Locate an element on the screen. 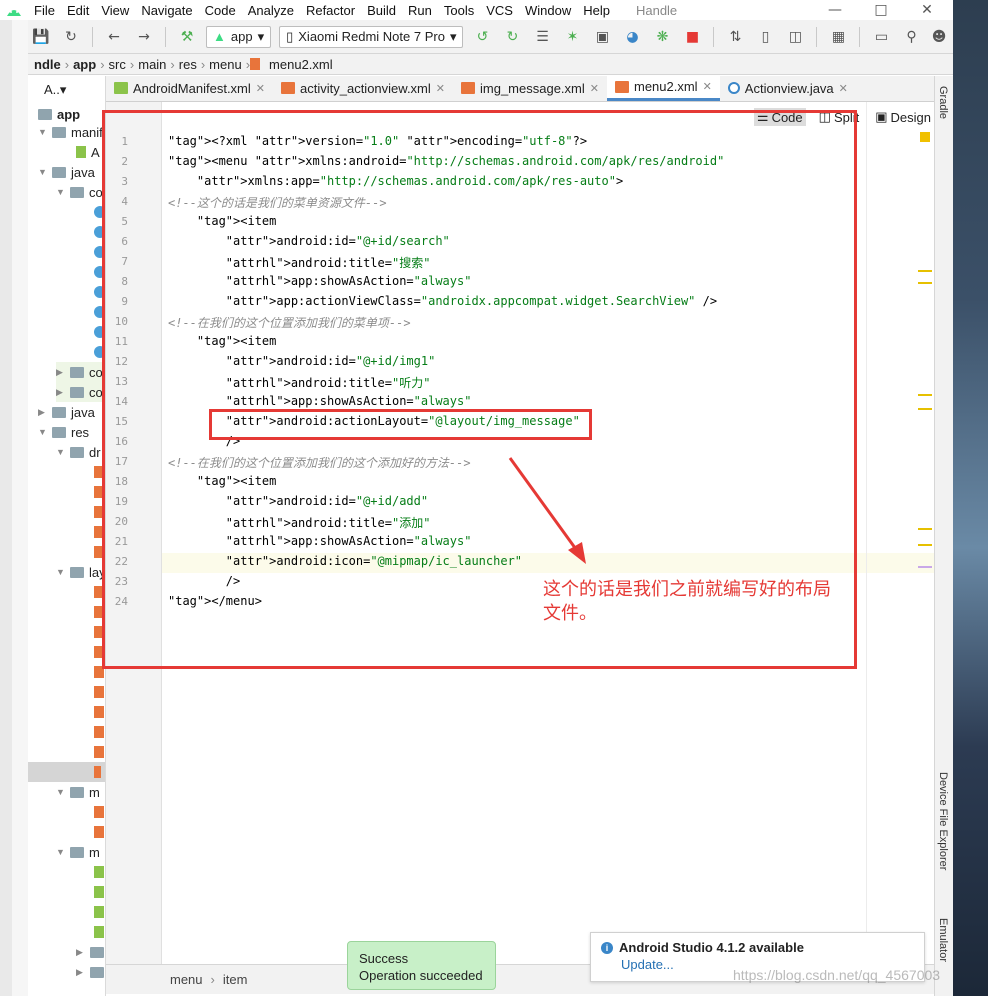  menu-edit: Edit is located at coordinates (78, 10).